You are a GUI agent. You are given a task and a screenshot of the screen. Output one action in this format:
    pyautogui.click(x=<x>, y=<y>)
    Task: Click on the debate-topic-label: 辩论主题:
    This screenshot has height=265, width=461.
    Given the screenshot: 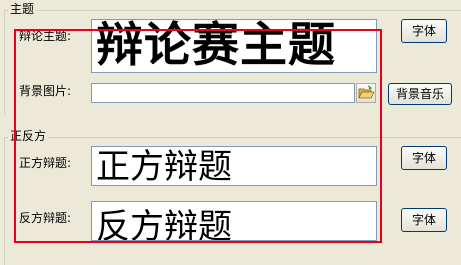 What is the action you would take?
    pyautogui.click(x=45, y=36)
    